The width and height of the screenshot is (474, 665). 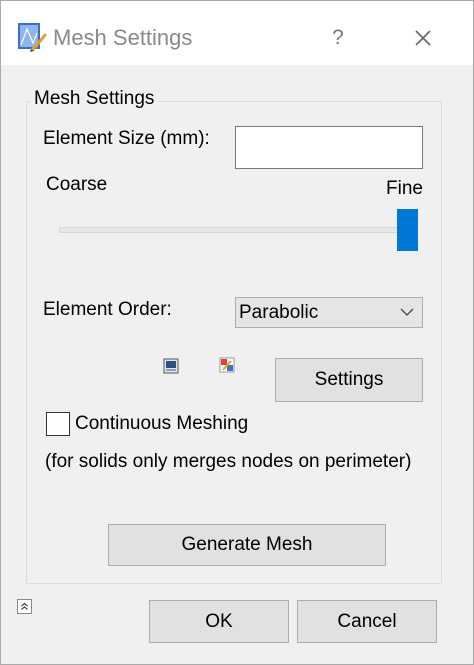 I want to click on collapse-up-icon, so click(x=24, y=606).